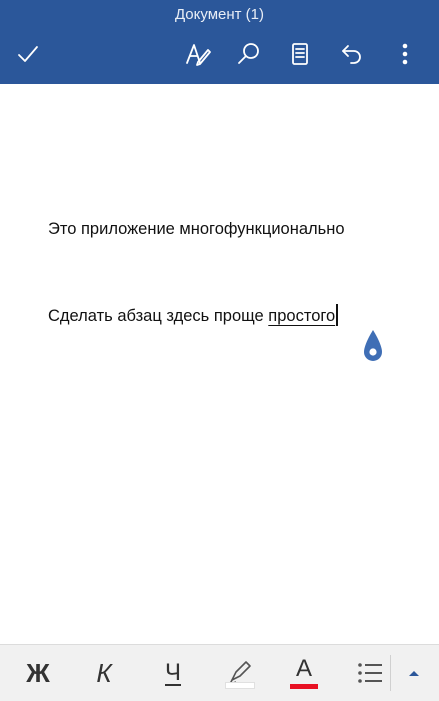  I want to click on undo-button, so click(352, 54).